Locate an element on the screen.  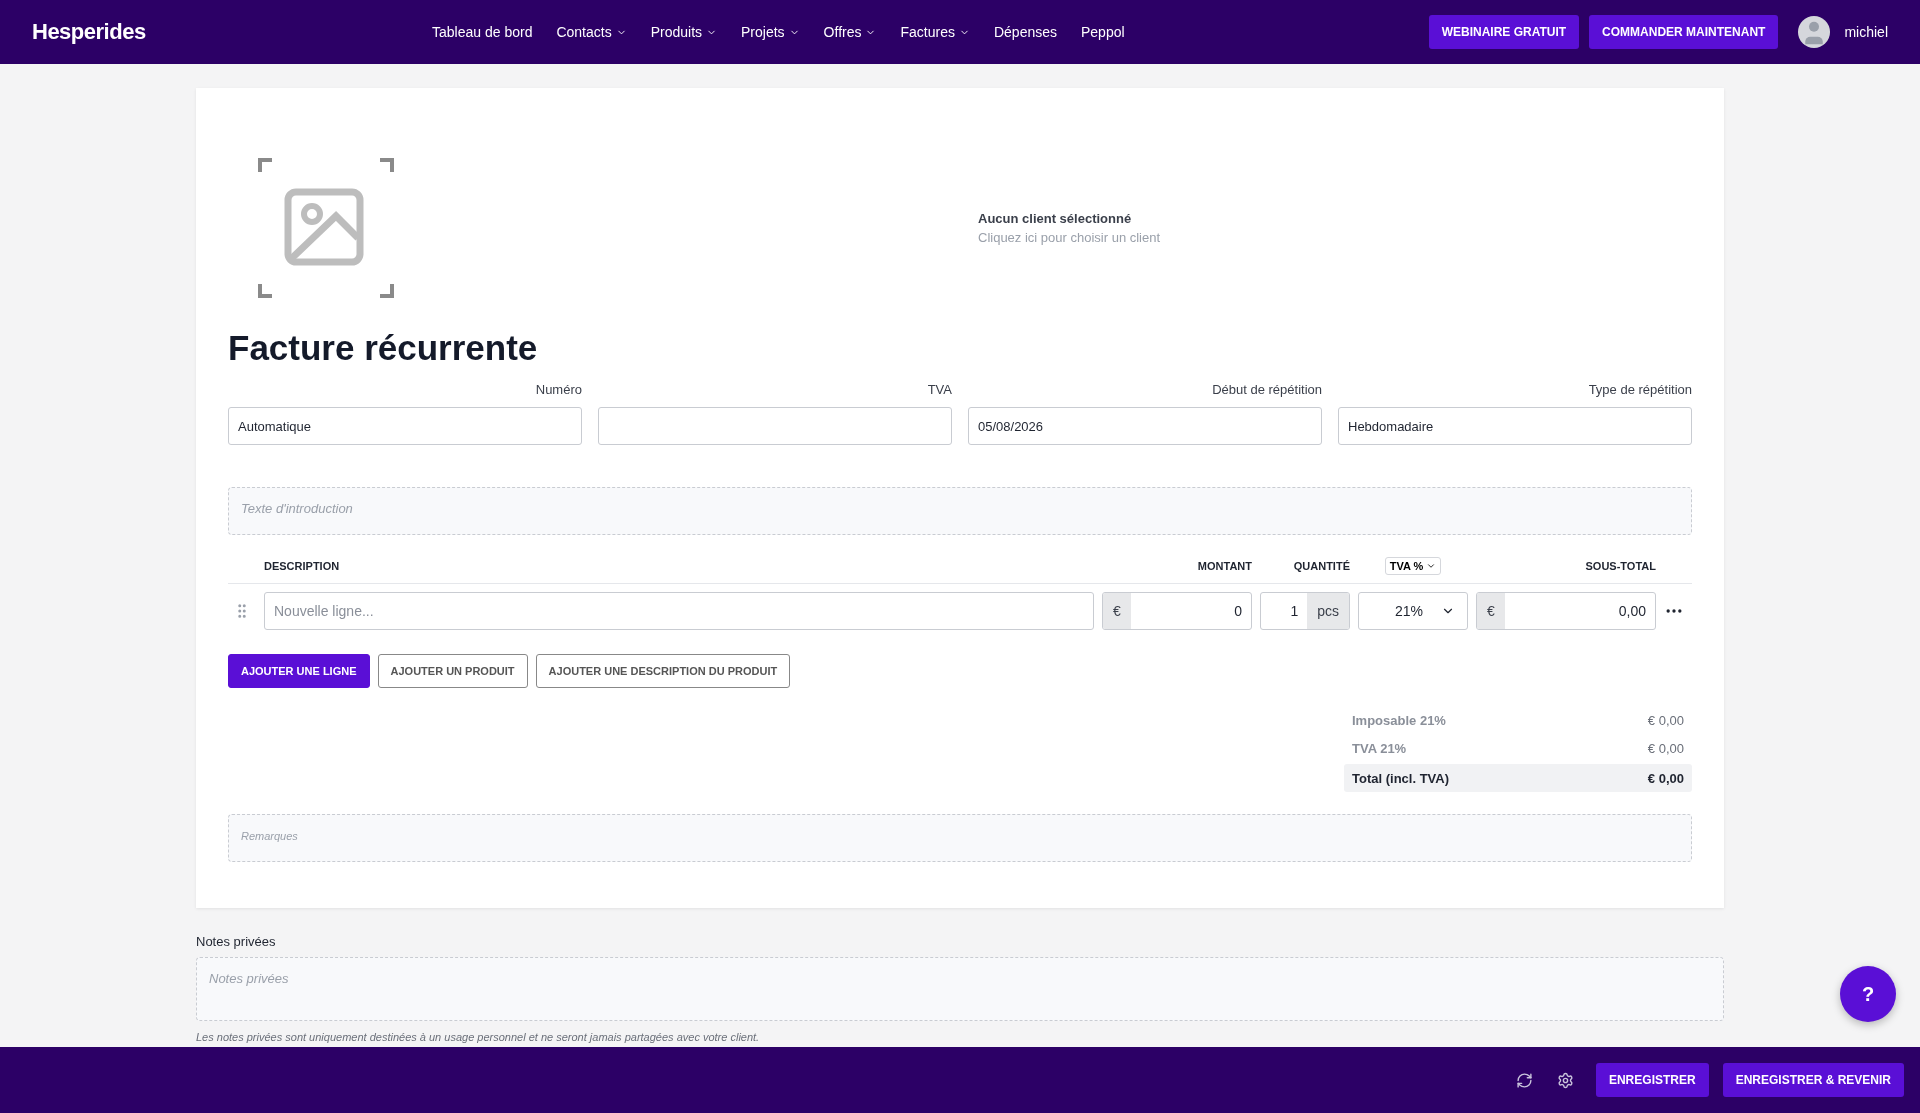
page-title: Facture récurrente is located at coordinates (383, 348).